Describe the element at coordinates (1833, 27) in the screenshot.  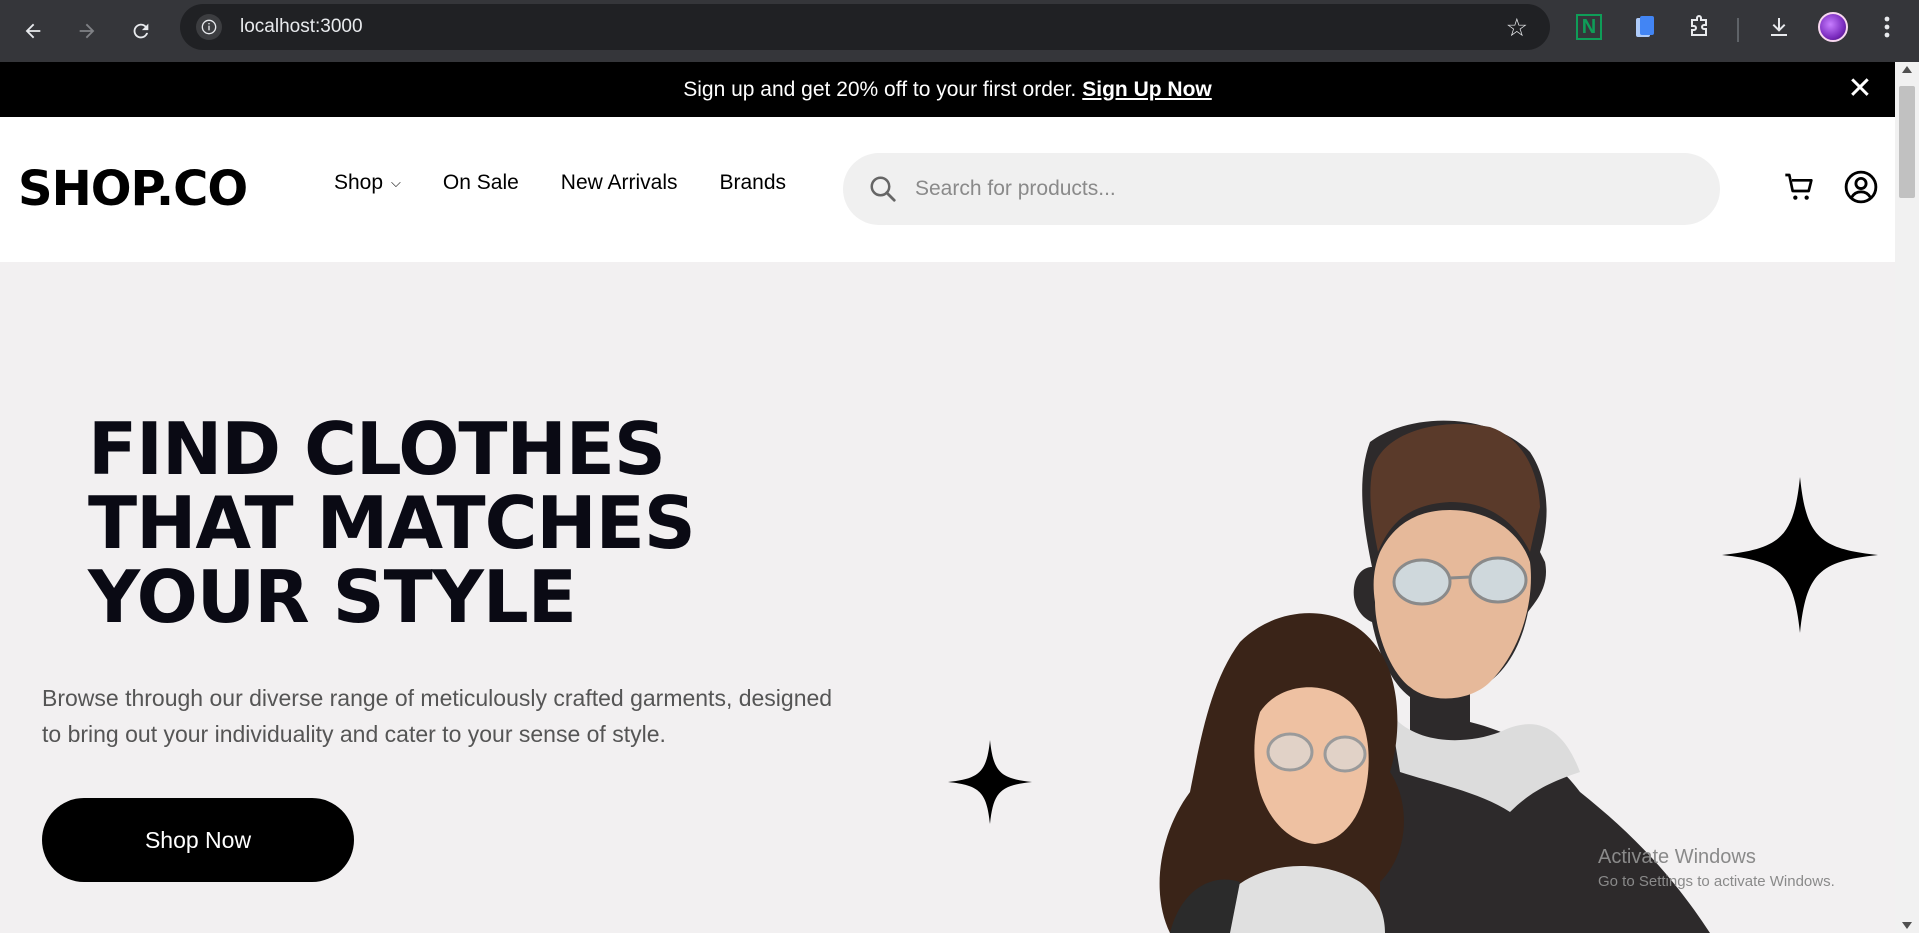
I see `profile-avatar` at that location.